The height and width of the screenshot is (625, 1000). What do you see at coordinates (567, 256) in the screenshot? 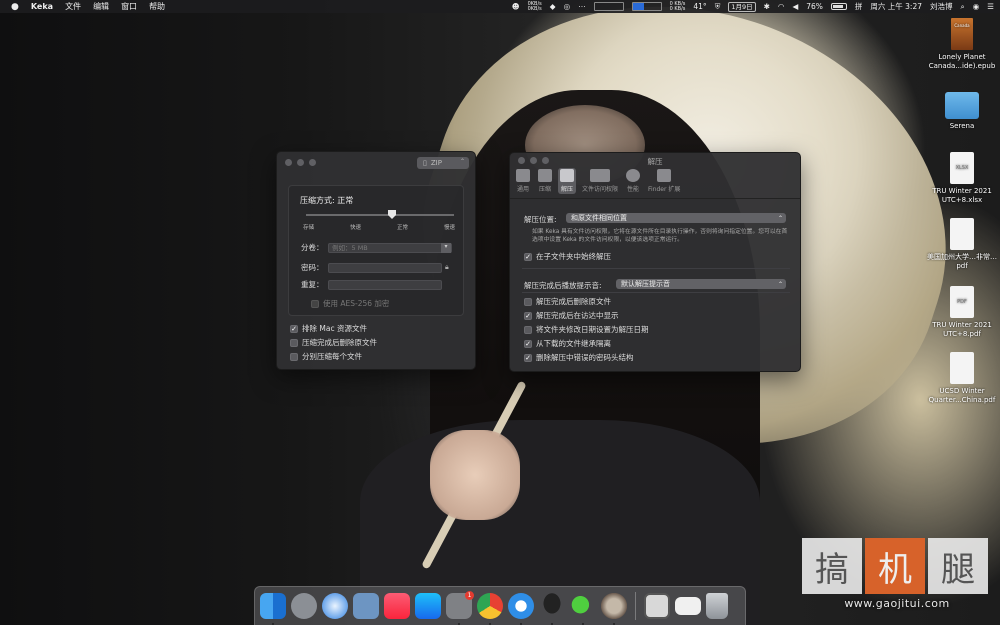
I see `always-subfolder-checkbox: ✓ 在子文件夹中始终解压` at bounding box center [567, 256].